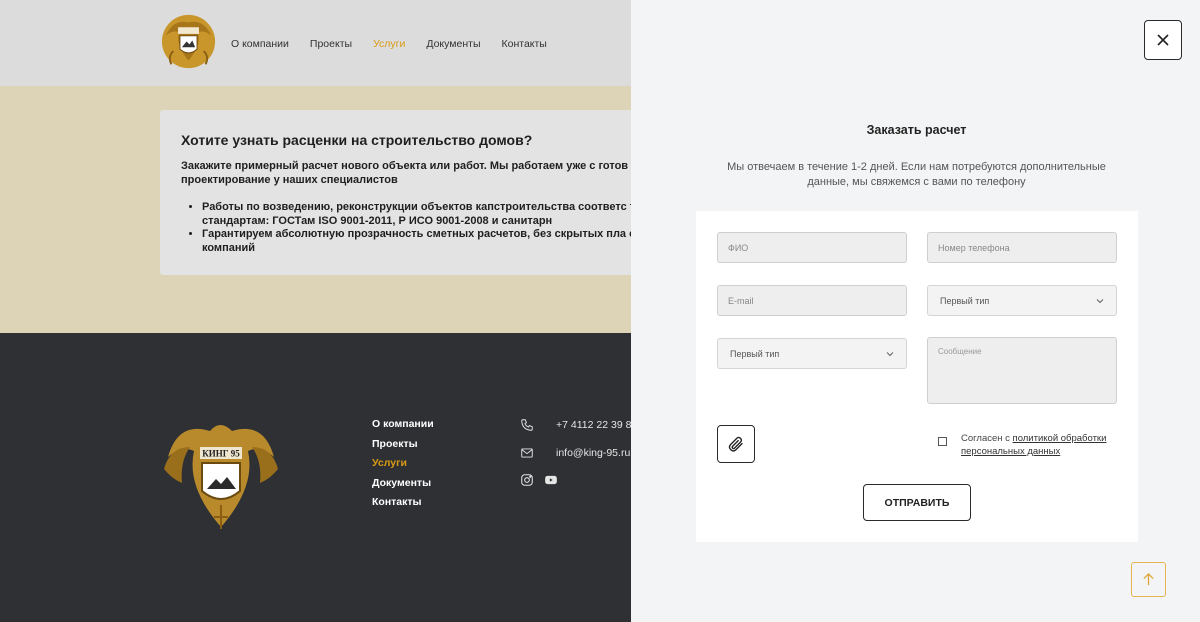  Describe the element at coordinates (403, 502) in the screenshot. I see `footer-nav-contacts: Контакты` at that location.